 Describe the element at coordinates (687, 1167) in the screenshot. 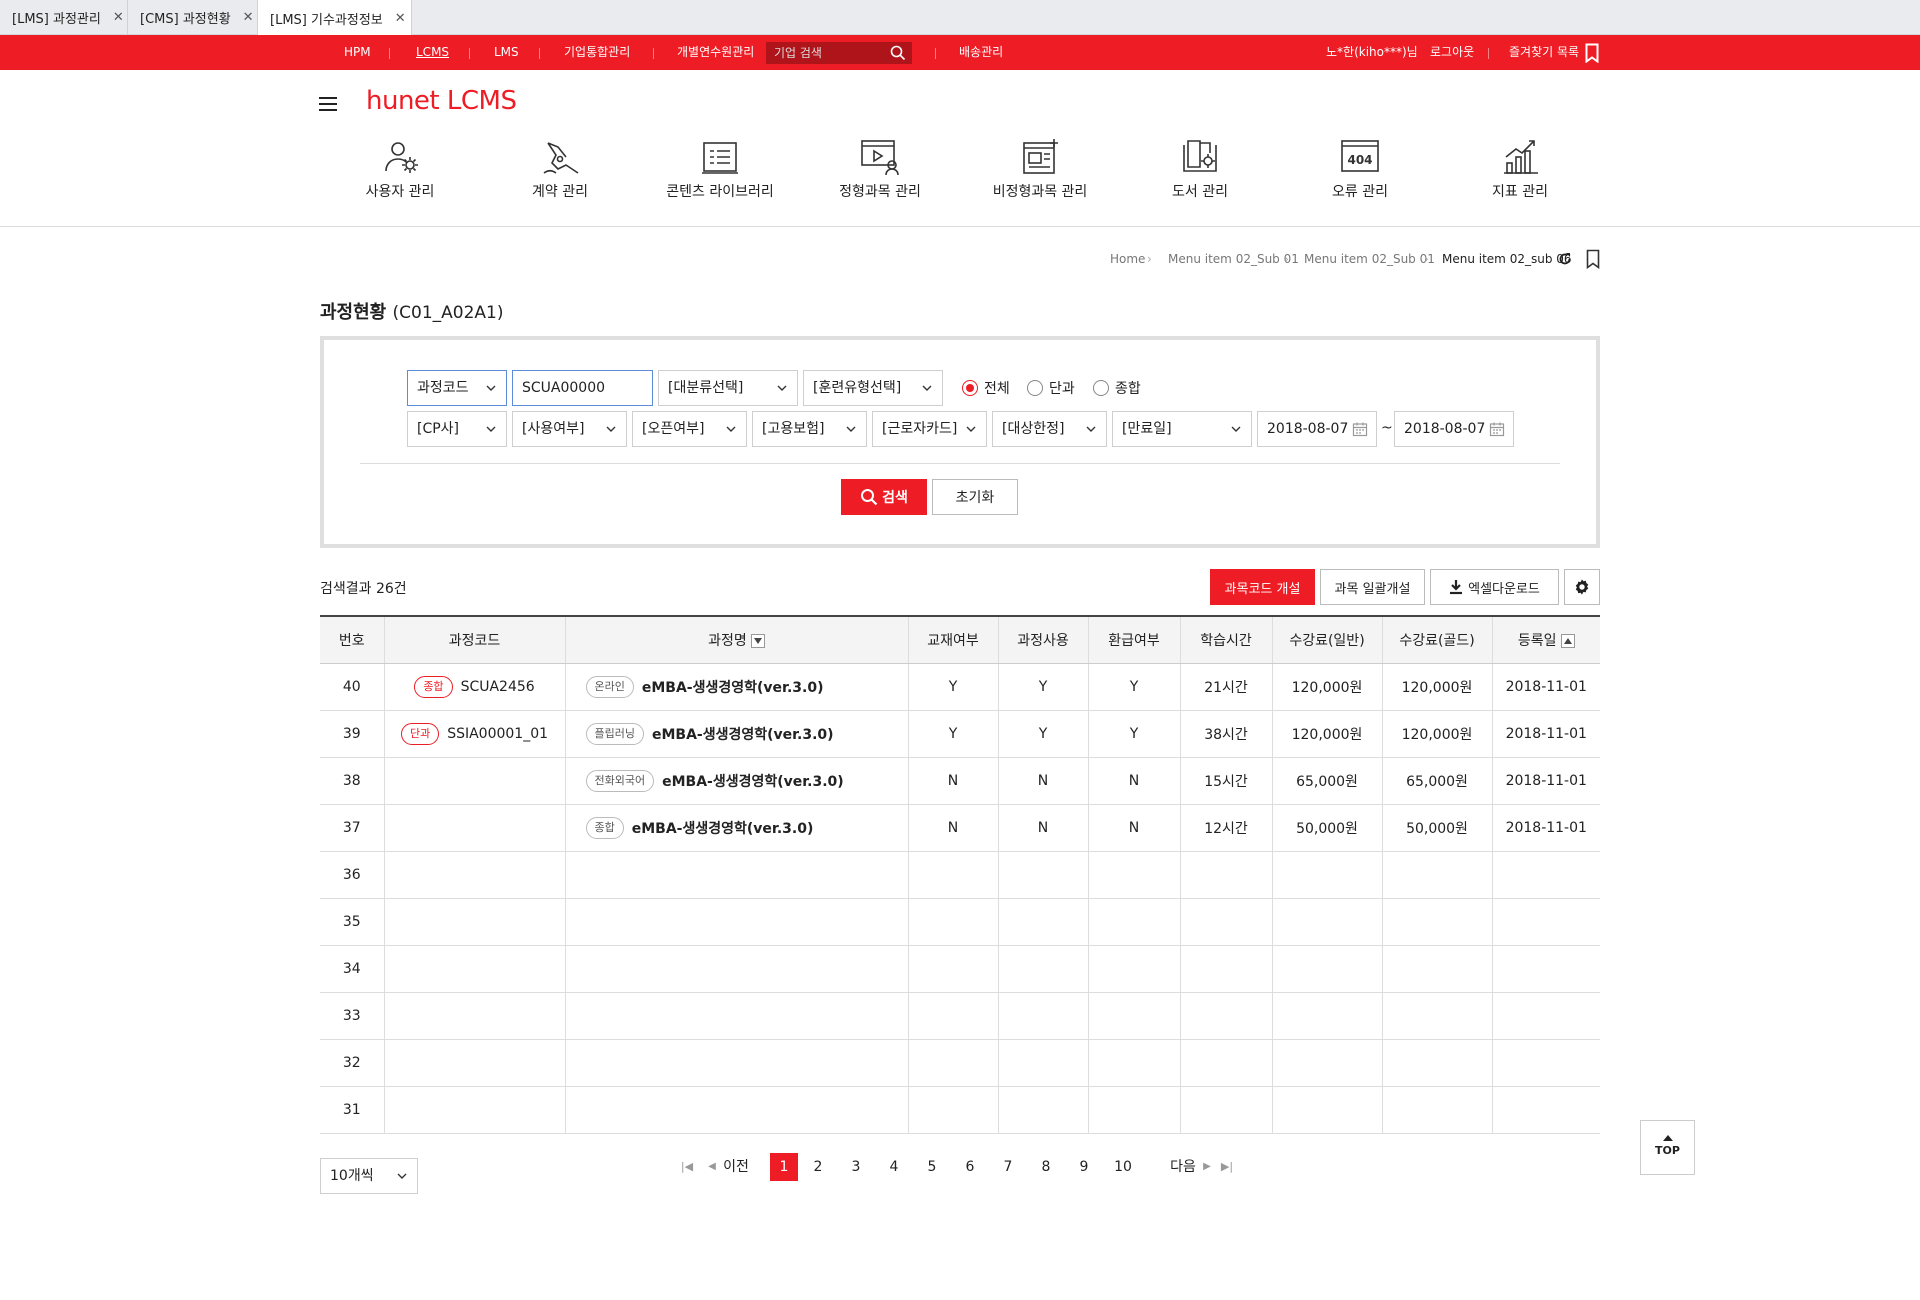

I see `first-page-icon: |◀` at that location.